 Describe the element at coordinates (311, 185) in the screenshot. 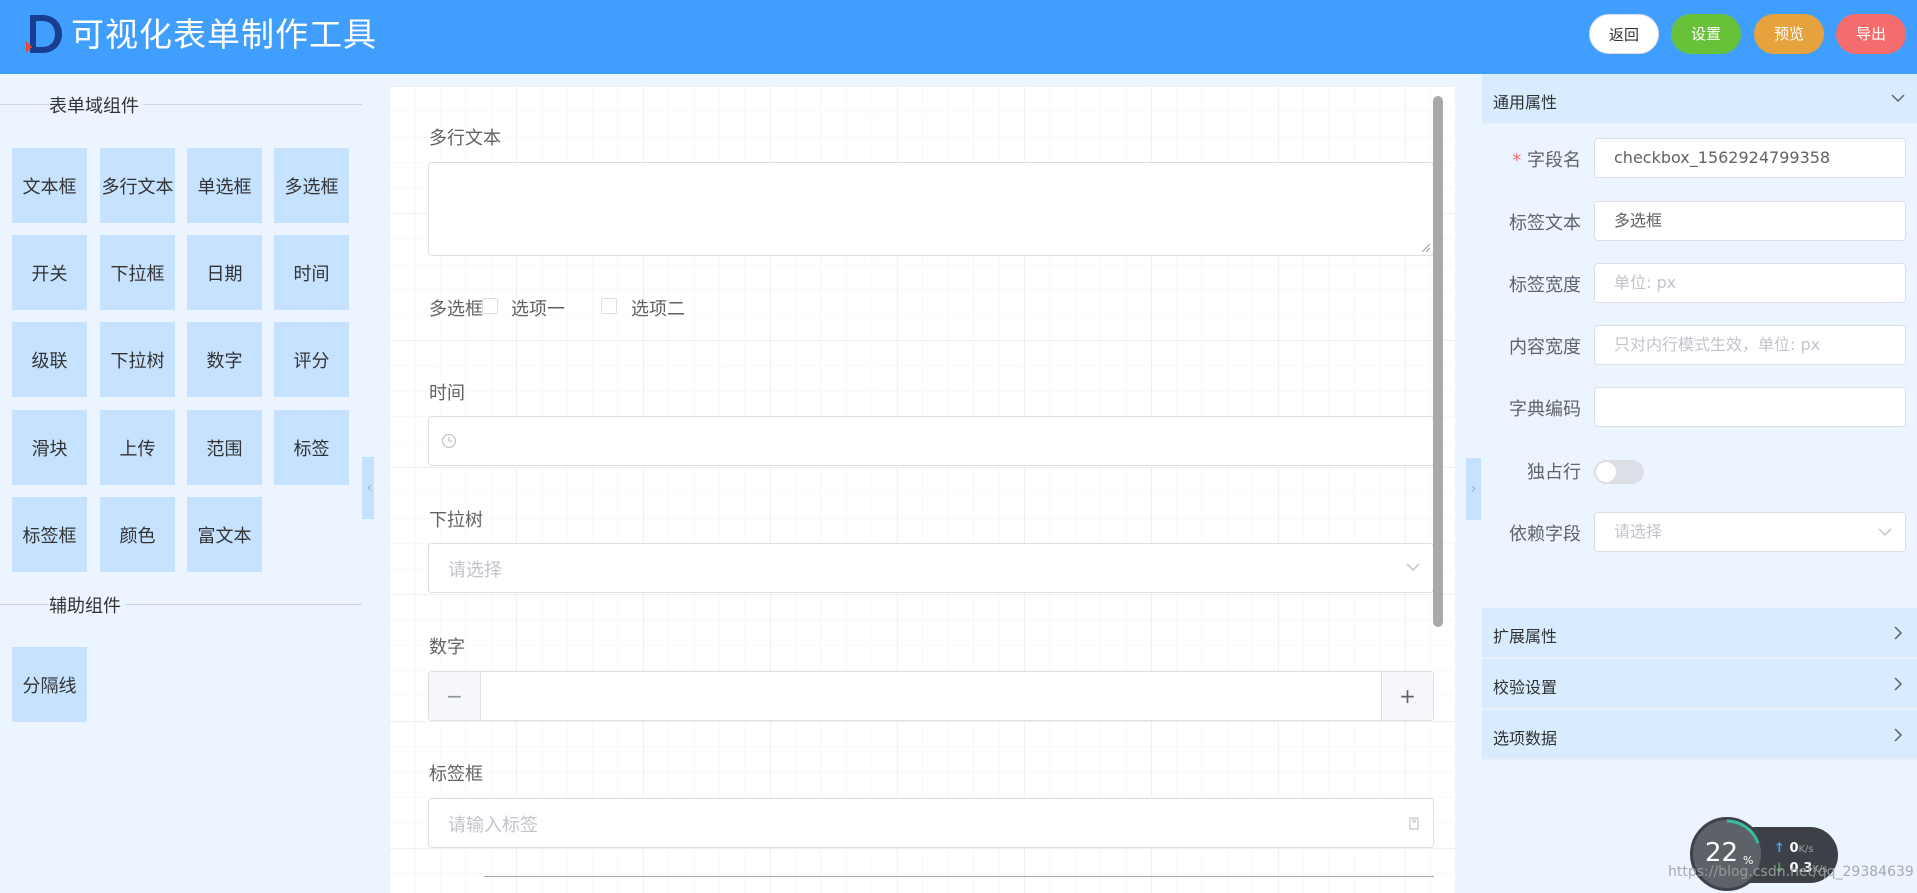

I see `component-checkbox: 多选框` at that location.